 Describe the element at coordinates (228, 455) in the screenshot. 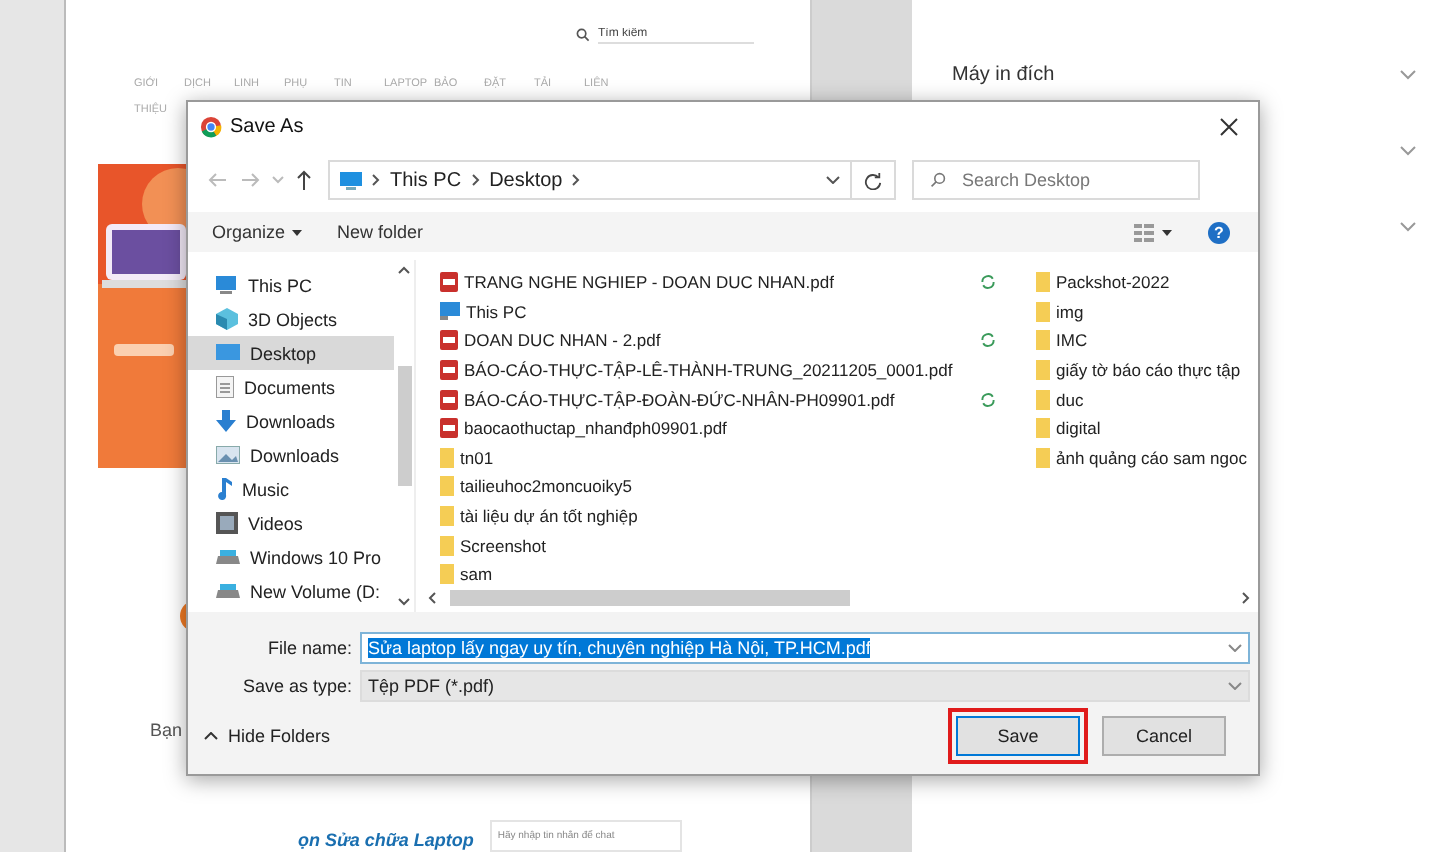

I see `image-icon` at that location.